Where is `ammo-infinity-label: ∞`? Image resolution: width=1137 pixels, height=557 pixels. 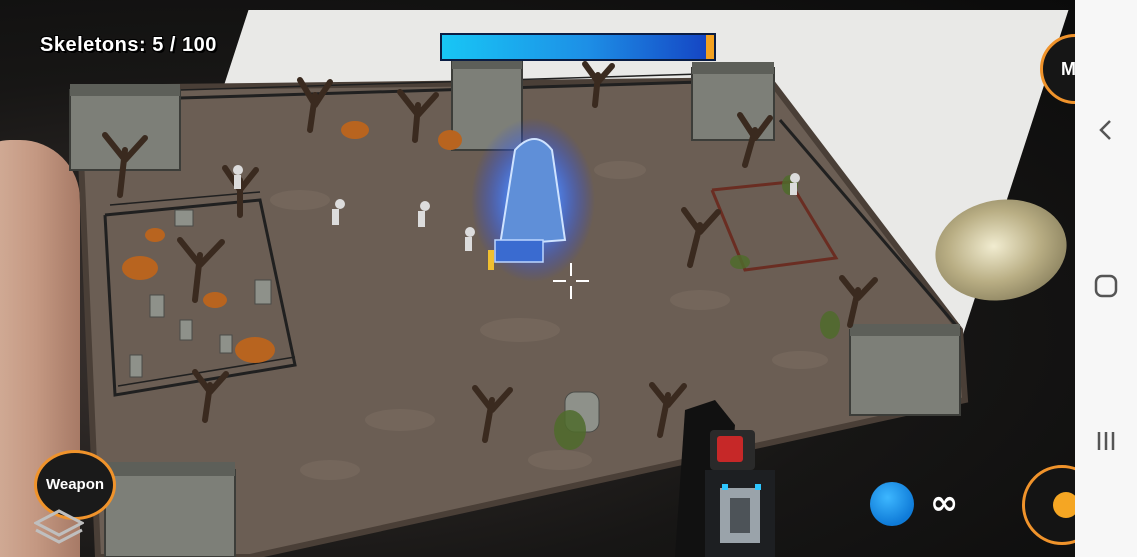 ammo-infinity-label: ∞ is located at coordinates (944, 503).